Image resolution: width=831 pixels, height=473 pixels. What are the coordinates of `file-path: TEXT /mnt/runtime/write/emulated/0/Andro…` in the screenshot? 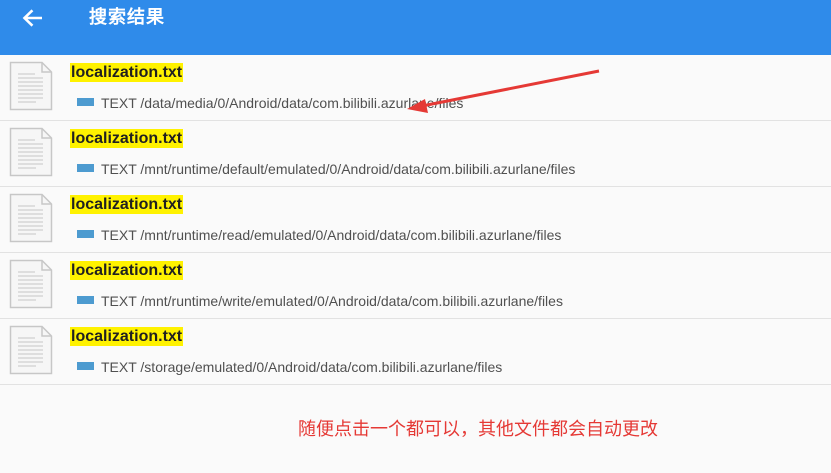 It's located at (332, 301).